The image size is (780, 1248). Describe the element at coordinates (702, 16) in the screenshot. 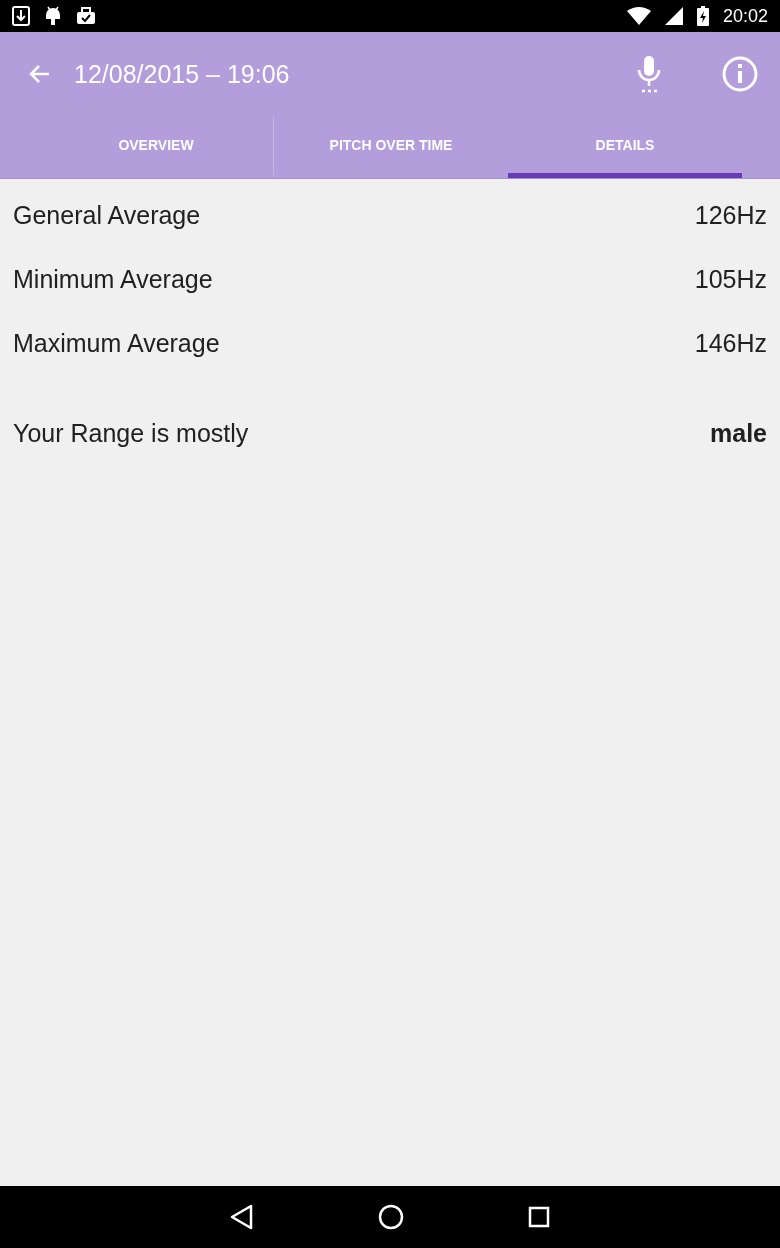

I see `battery-charging-icon` at that location.